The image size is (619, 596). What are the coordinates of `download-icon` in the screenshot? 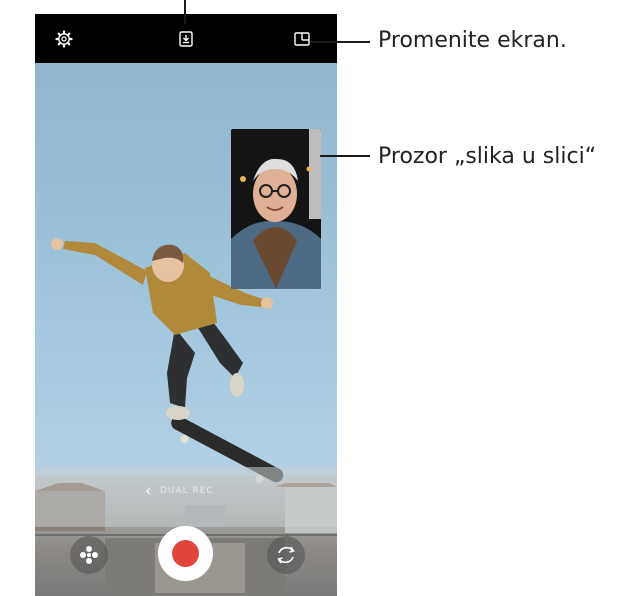 It's located at (186, 39).